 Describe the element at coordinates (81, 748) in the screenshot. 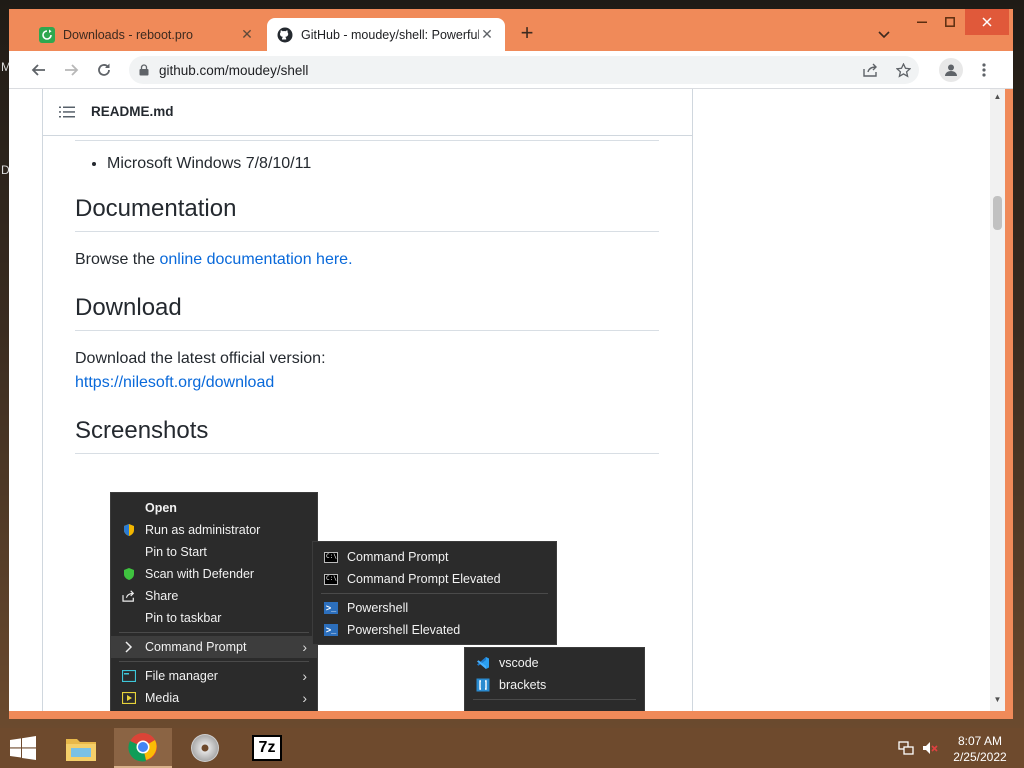

I see `file-explorer-icon` at that location.